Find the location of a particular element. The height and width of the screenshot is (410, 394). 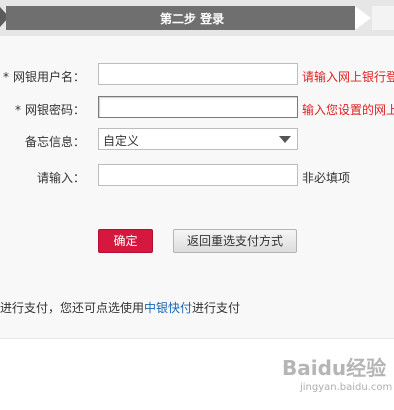

username-label: * 网银用户名： is located at coordinates (44, 76).